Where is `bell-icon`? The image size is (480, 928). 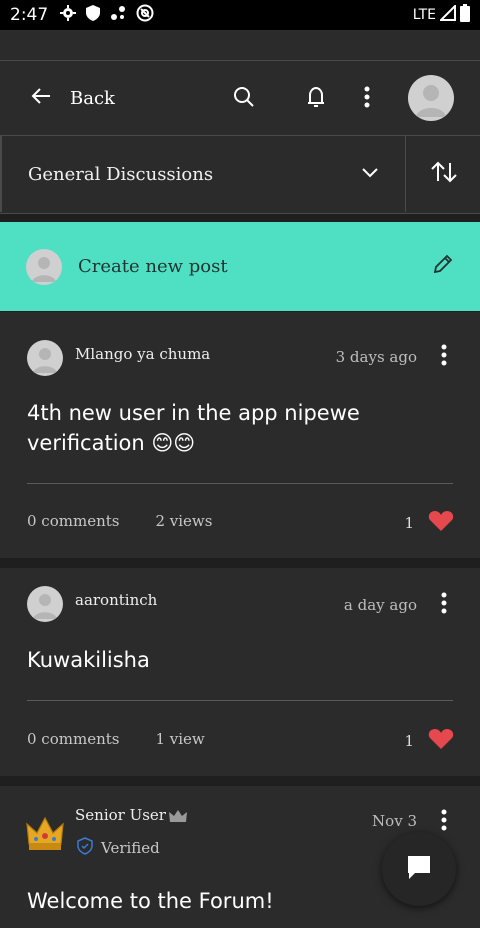
bell-icon is located at coordinates (316, 99).